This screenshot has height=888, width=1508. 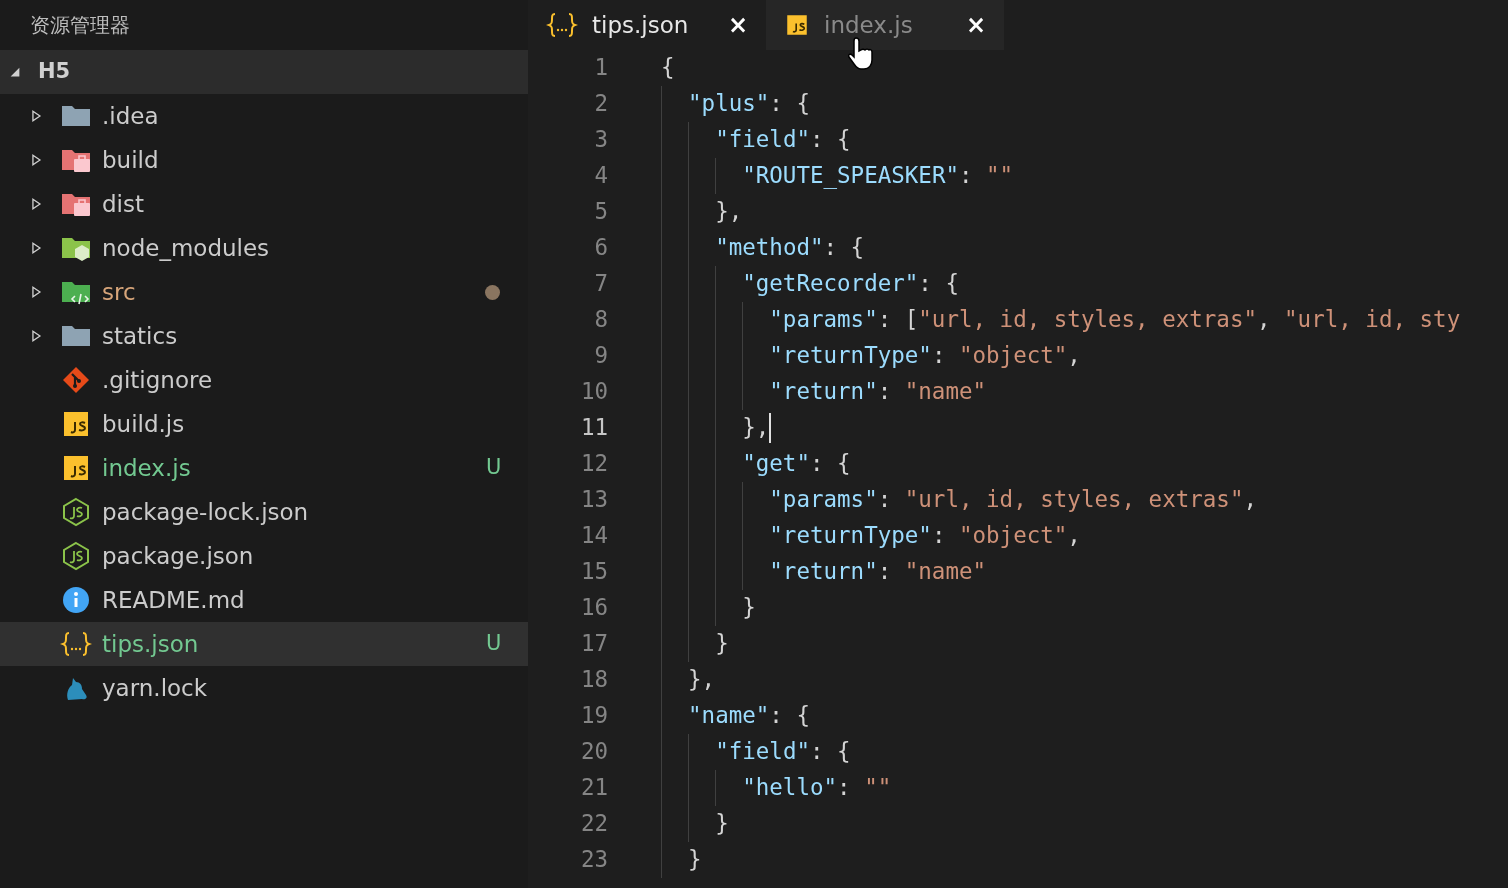 I want to click on pointer-cursor-icon, so click(x=862, y=53).